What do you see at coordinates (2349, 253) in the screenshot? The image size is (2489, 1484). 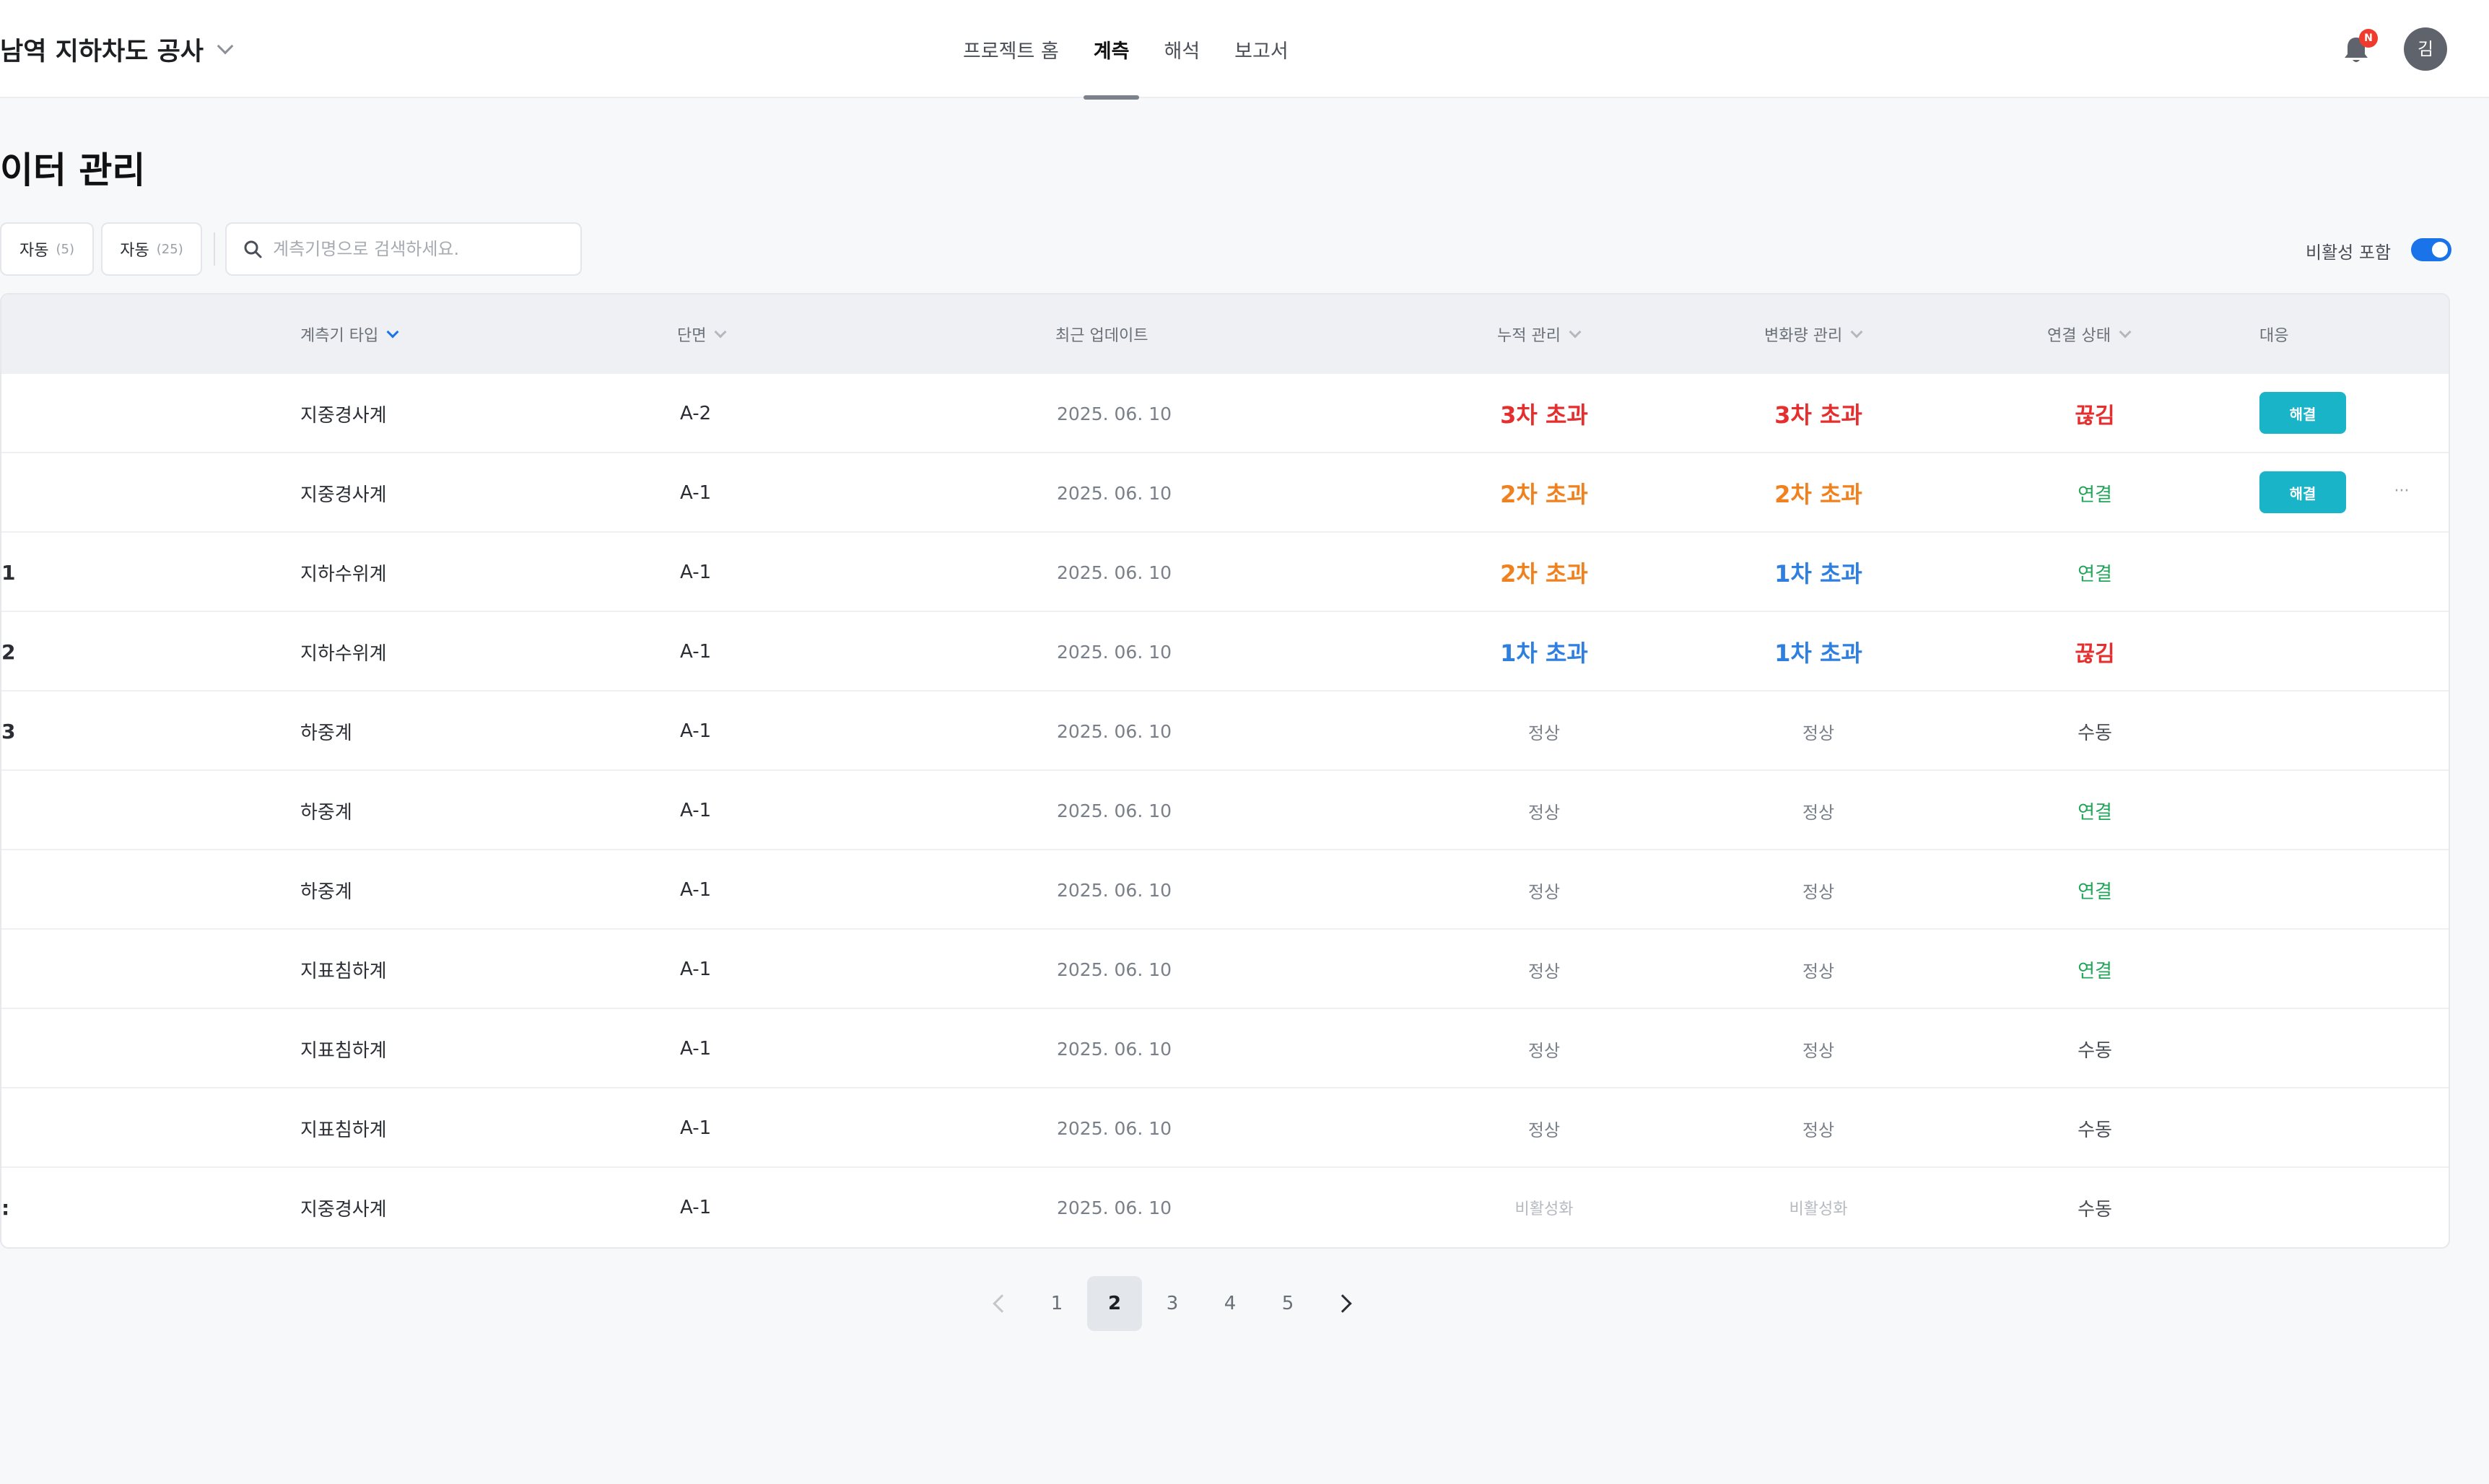 I see `inactive-toggle-label: 비활성 포함` at bounding box center [2349, 253].